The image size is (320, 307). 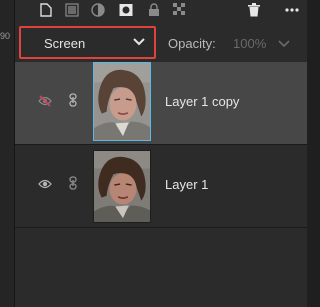 I want to click on eye-hidden-icon, so click(x=45, y=101).